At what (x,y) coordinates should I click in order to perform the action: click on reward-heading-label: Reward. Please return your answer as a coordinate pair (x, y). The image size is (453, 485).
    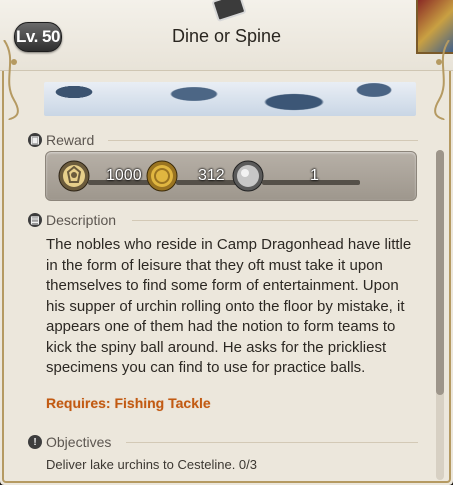
    Looking at the image, I should click on (70, 140).